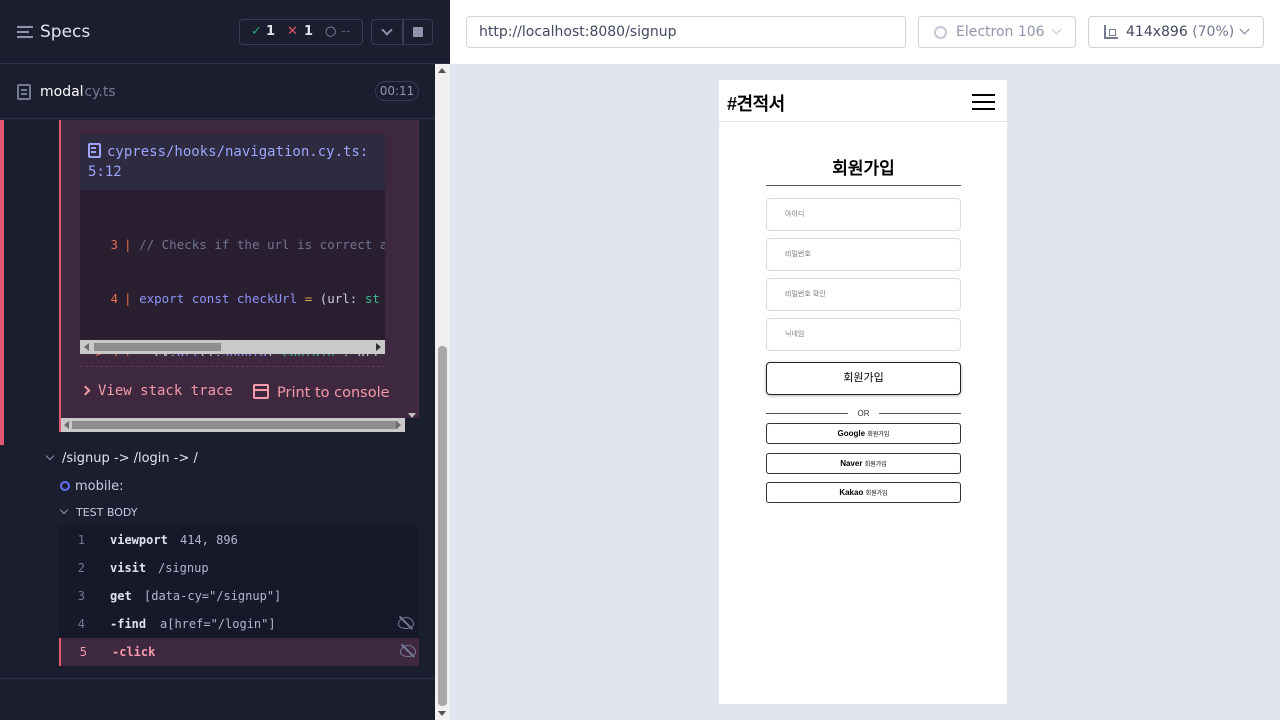 The image size is (1280, 720). Describe the element at coordinates (98, 92) in the screenshot. I see `spec-file-ext: .cy.ts` at that location.